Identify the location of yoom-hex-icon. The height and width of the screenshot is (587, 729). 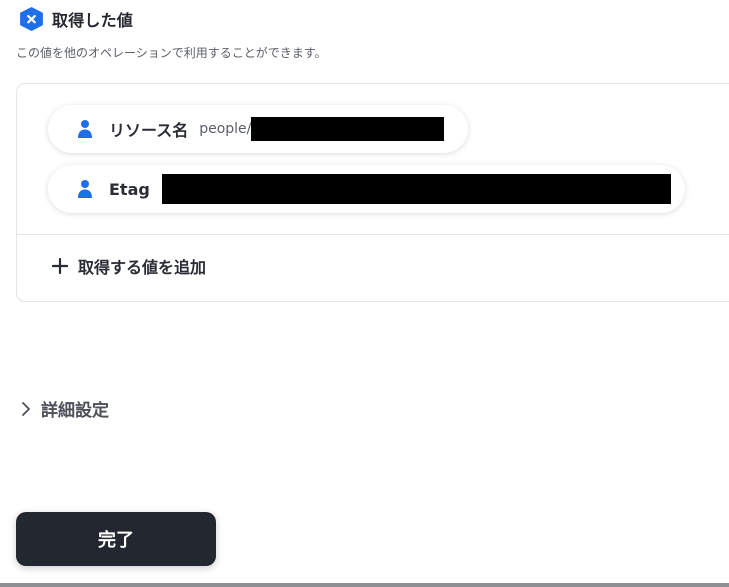
(31, 19).